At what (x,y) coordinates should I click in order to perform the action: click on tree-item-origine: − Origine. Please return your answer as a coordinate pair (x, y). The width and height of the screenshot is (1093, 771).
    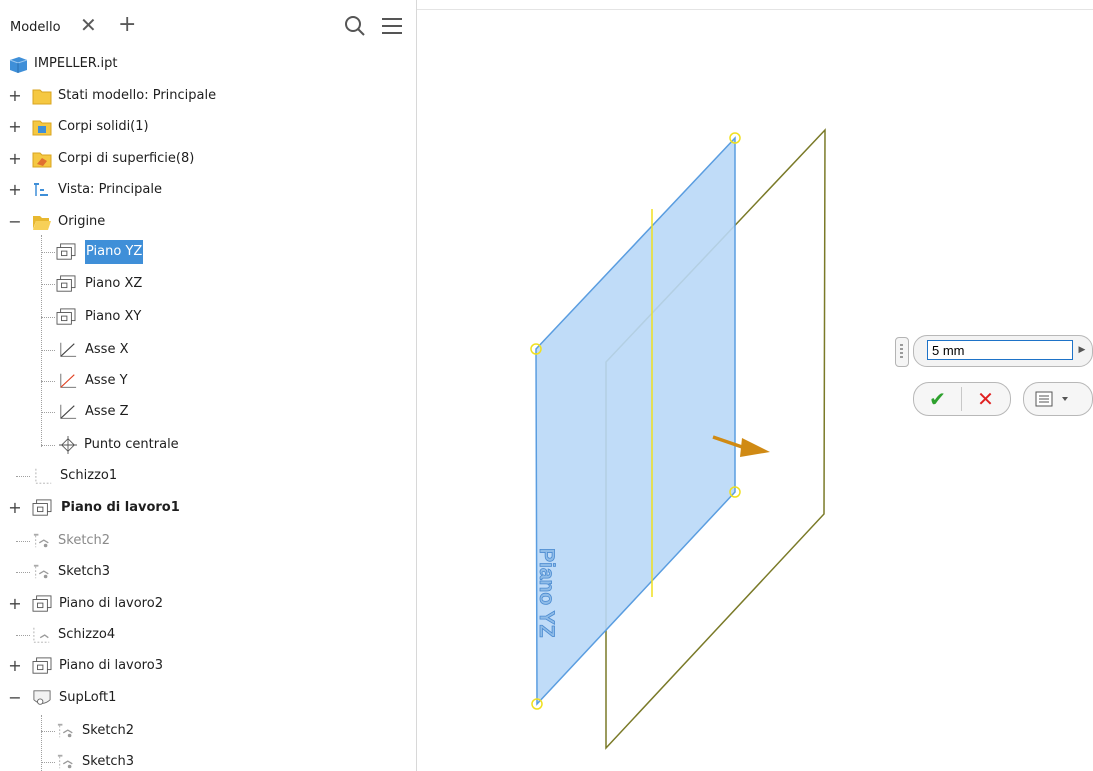
    Looking at the image, I should click on (208, 222).